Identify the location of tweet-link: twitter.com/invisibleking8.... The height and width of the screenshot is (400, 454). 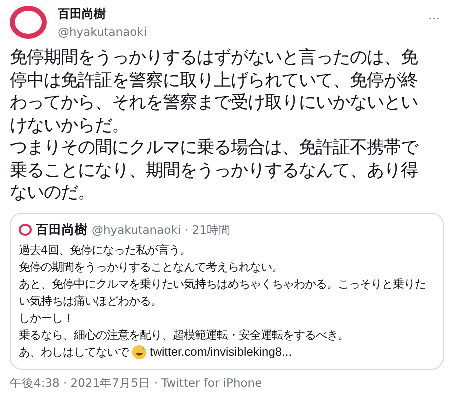
(221, 352).